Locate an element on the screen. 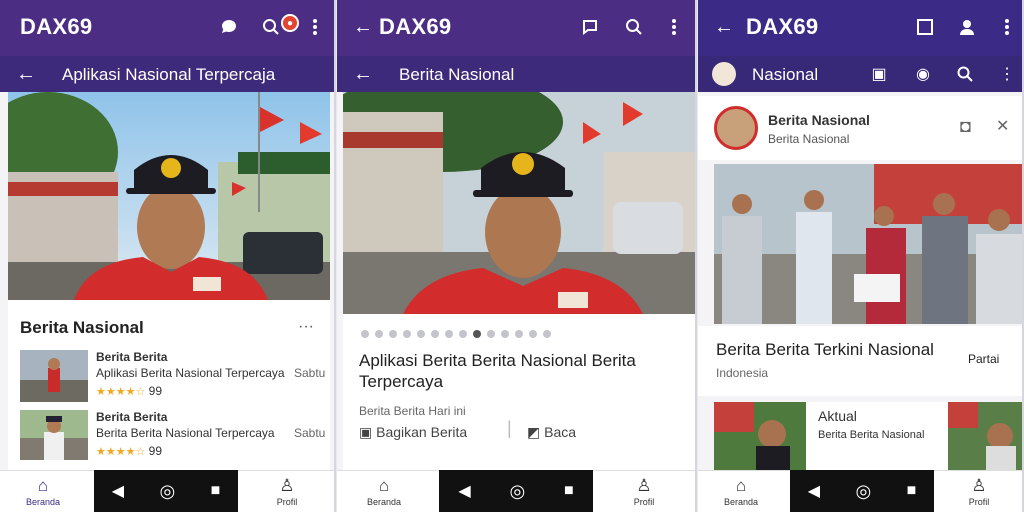  item-subtitle: Berita Berita Nasional Terpercaya is located at coordinates (185, 433).